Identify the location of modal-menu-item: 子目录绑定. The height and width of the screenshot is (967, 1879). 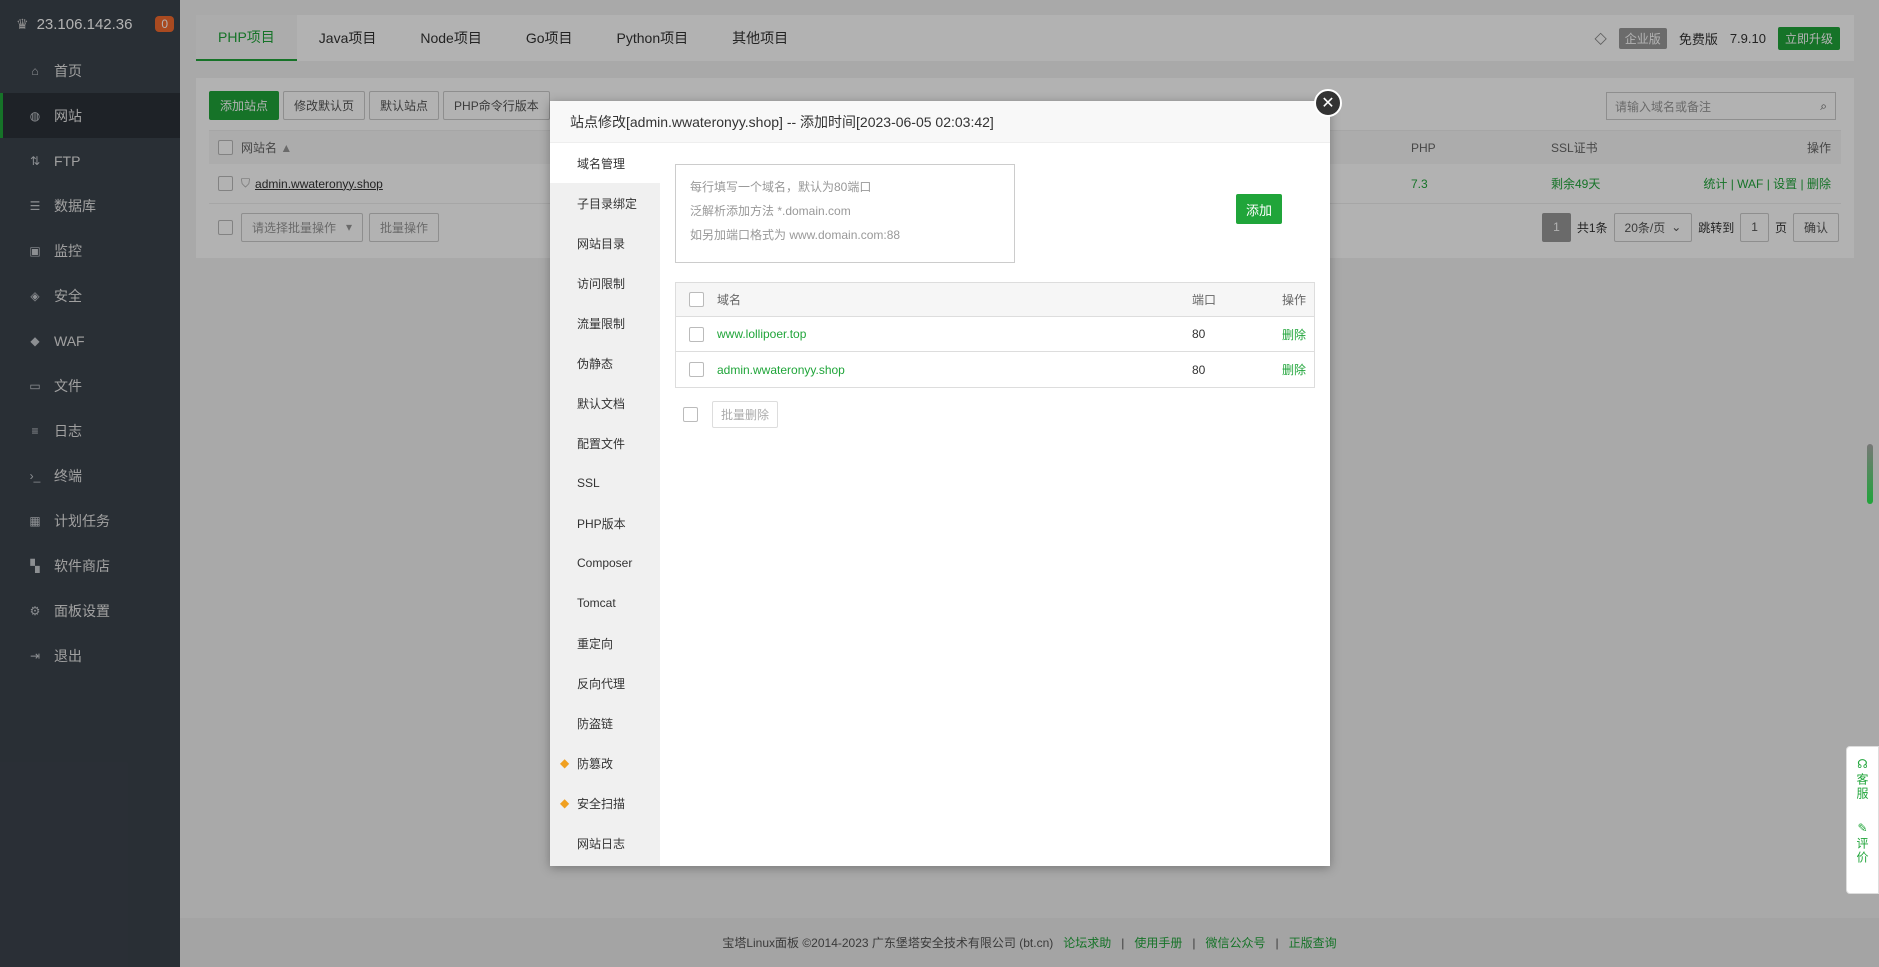
(605, 203).